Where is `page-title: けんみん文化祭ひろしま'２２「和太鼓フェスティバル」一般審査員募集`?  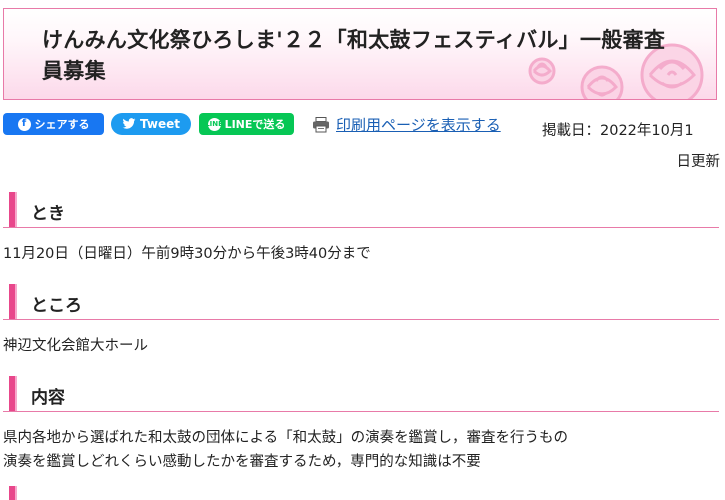 page-title: けんみん文化祭ひろしま'２２「和太鼓フェスティバル」一般審査員募集 is located at coordinates (354, 55).